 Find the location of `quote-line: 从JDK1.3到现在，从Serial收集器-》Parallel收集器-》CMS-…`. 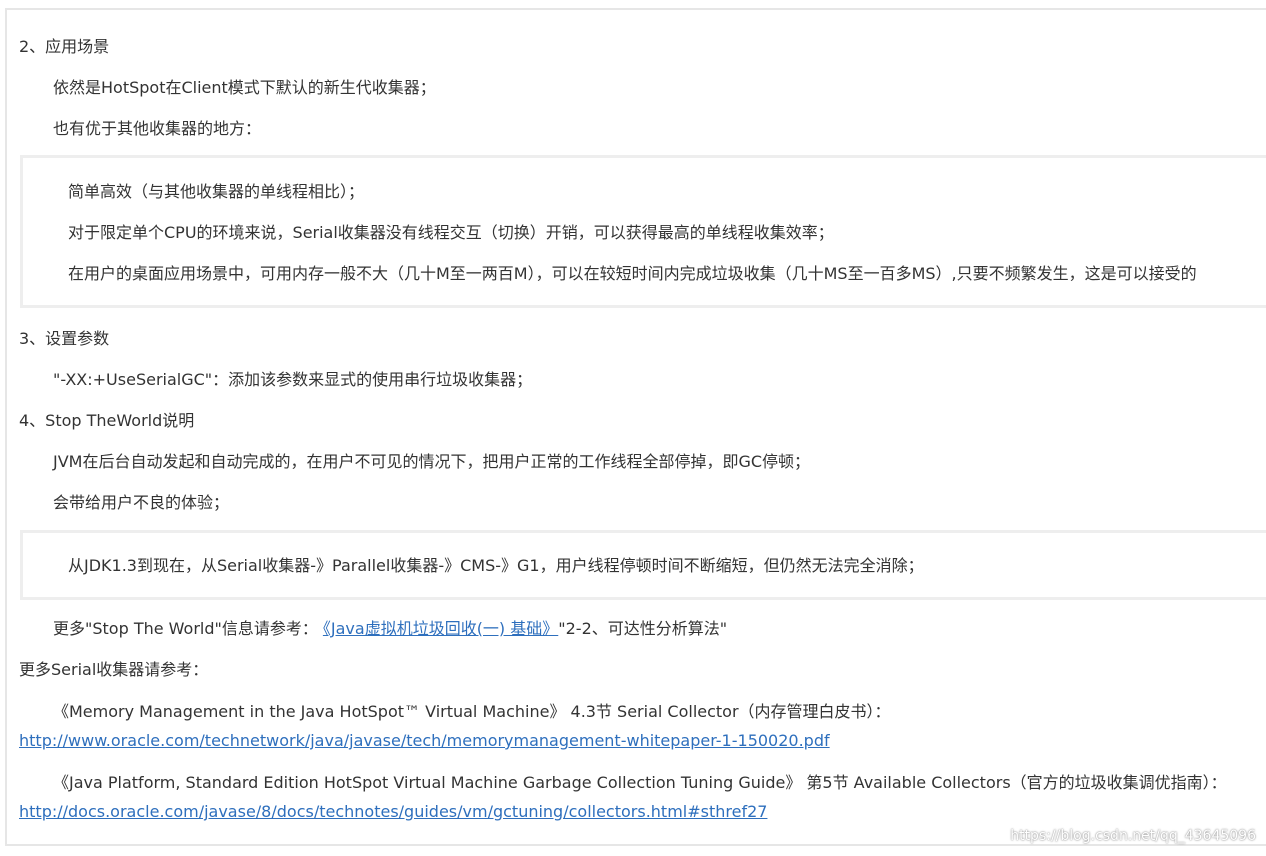

quote-line: 从JDK1.3到现在，从Serial收集器-》Parallel收集器-》CMS-… is located at coordinates (496, 565).